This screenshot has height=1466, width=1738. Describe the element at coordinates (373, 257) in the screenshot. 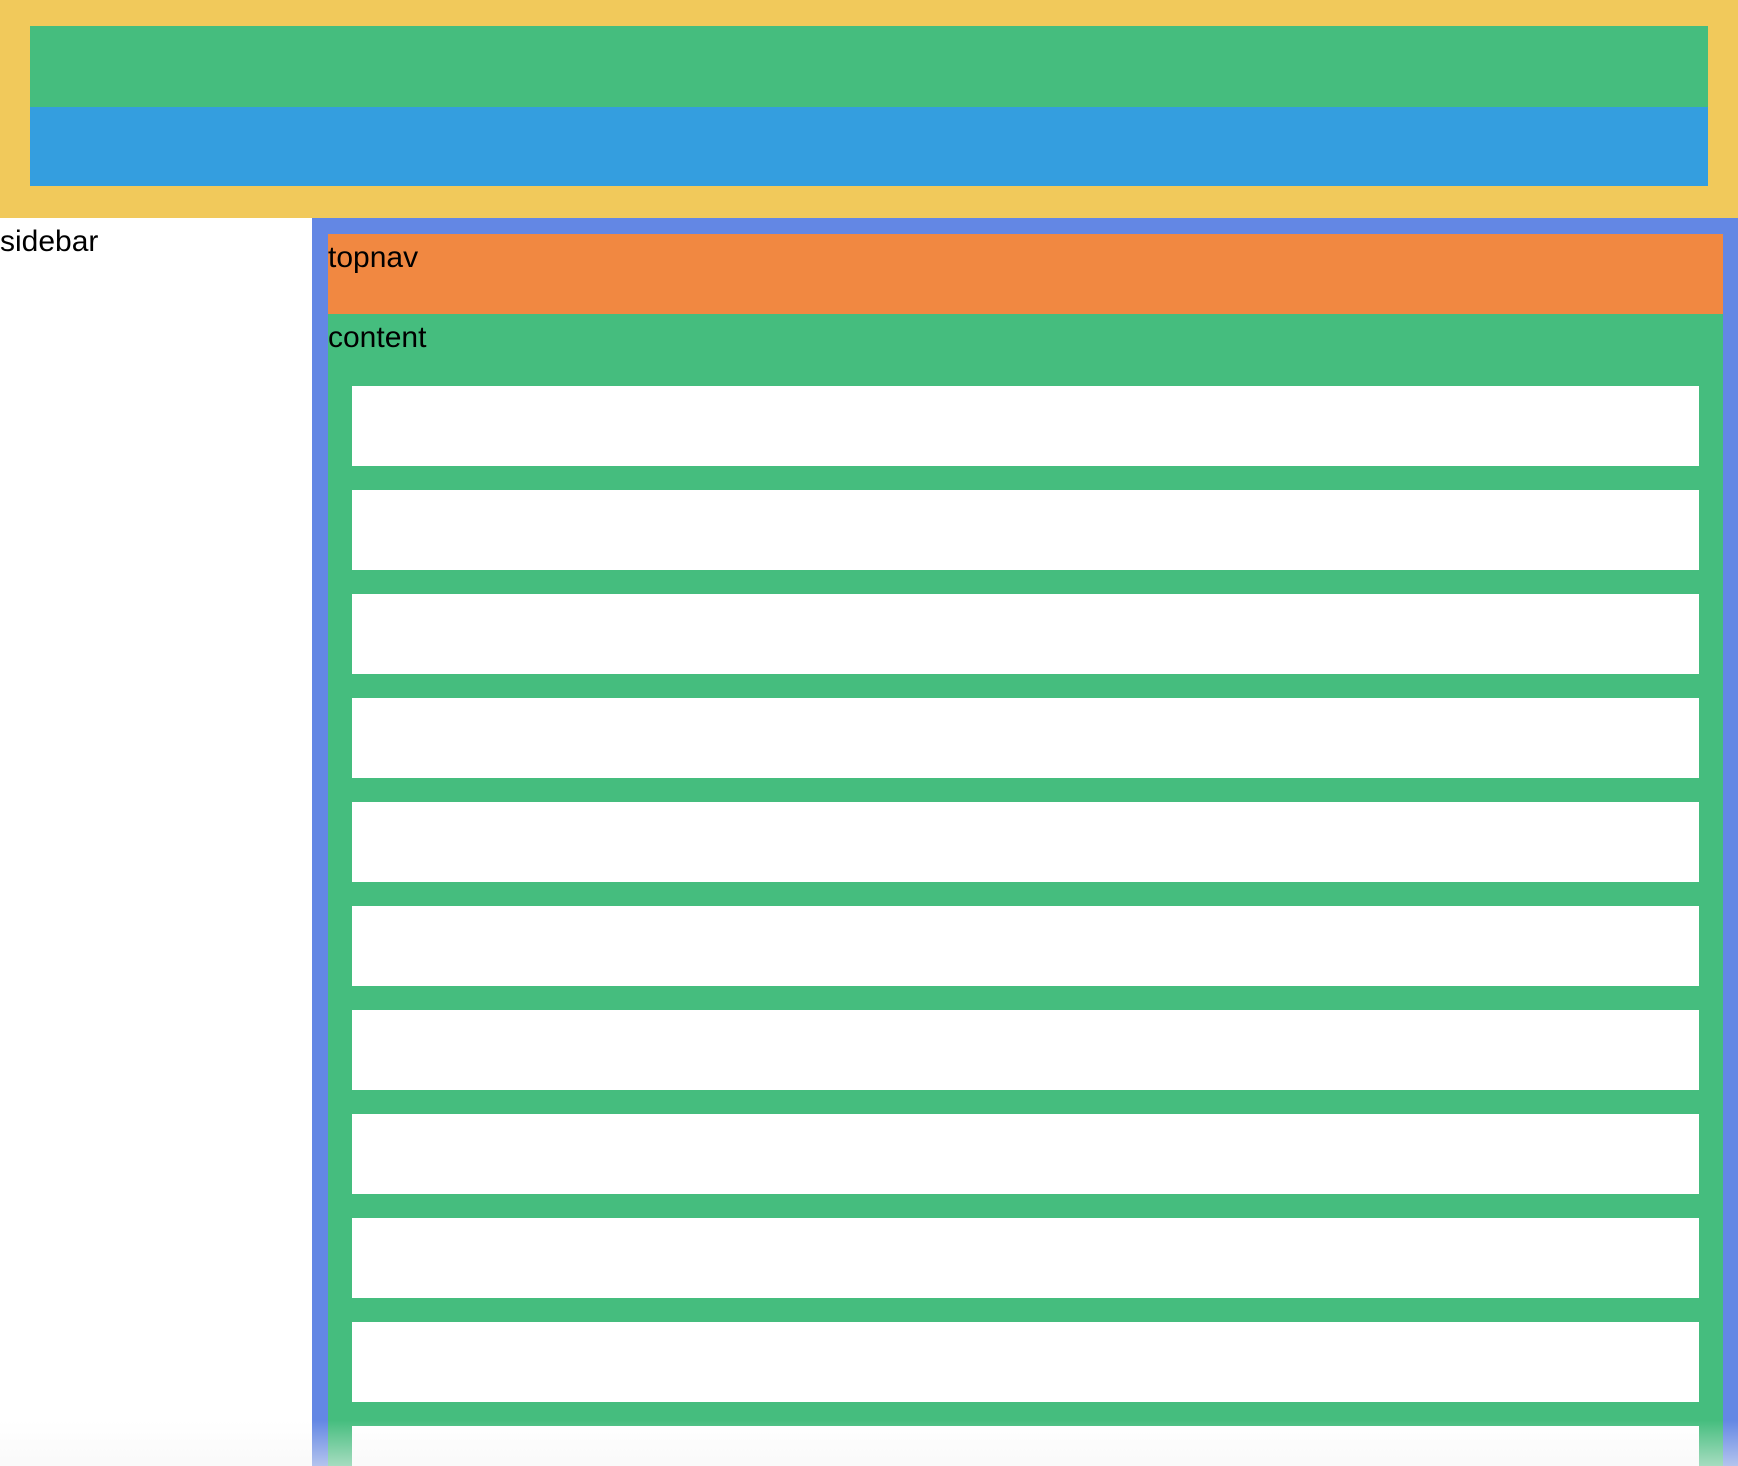

I see `topnav-label: topnav` at that location.